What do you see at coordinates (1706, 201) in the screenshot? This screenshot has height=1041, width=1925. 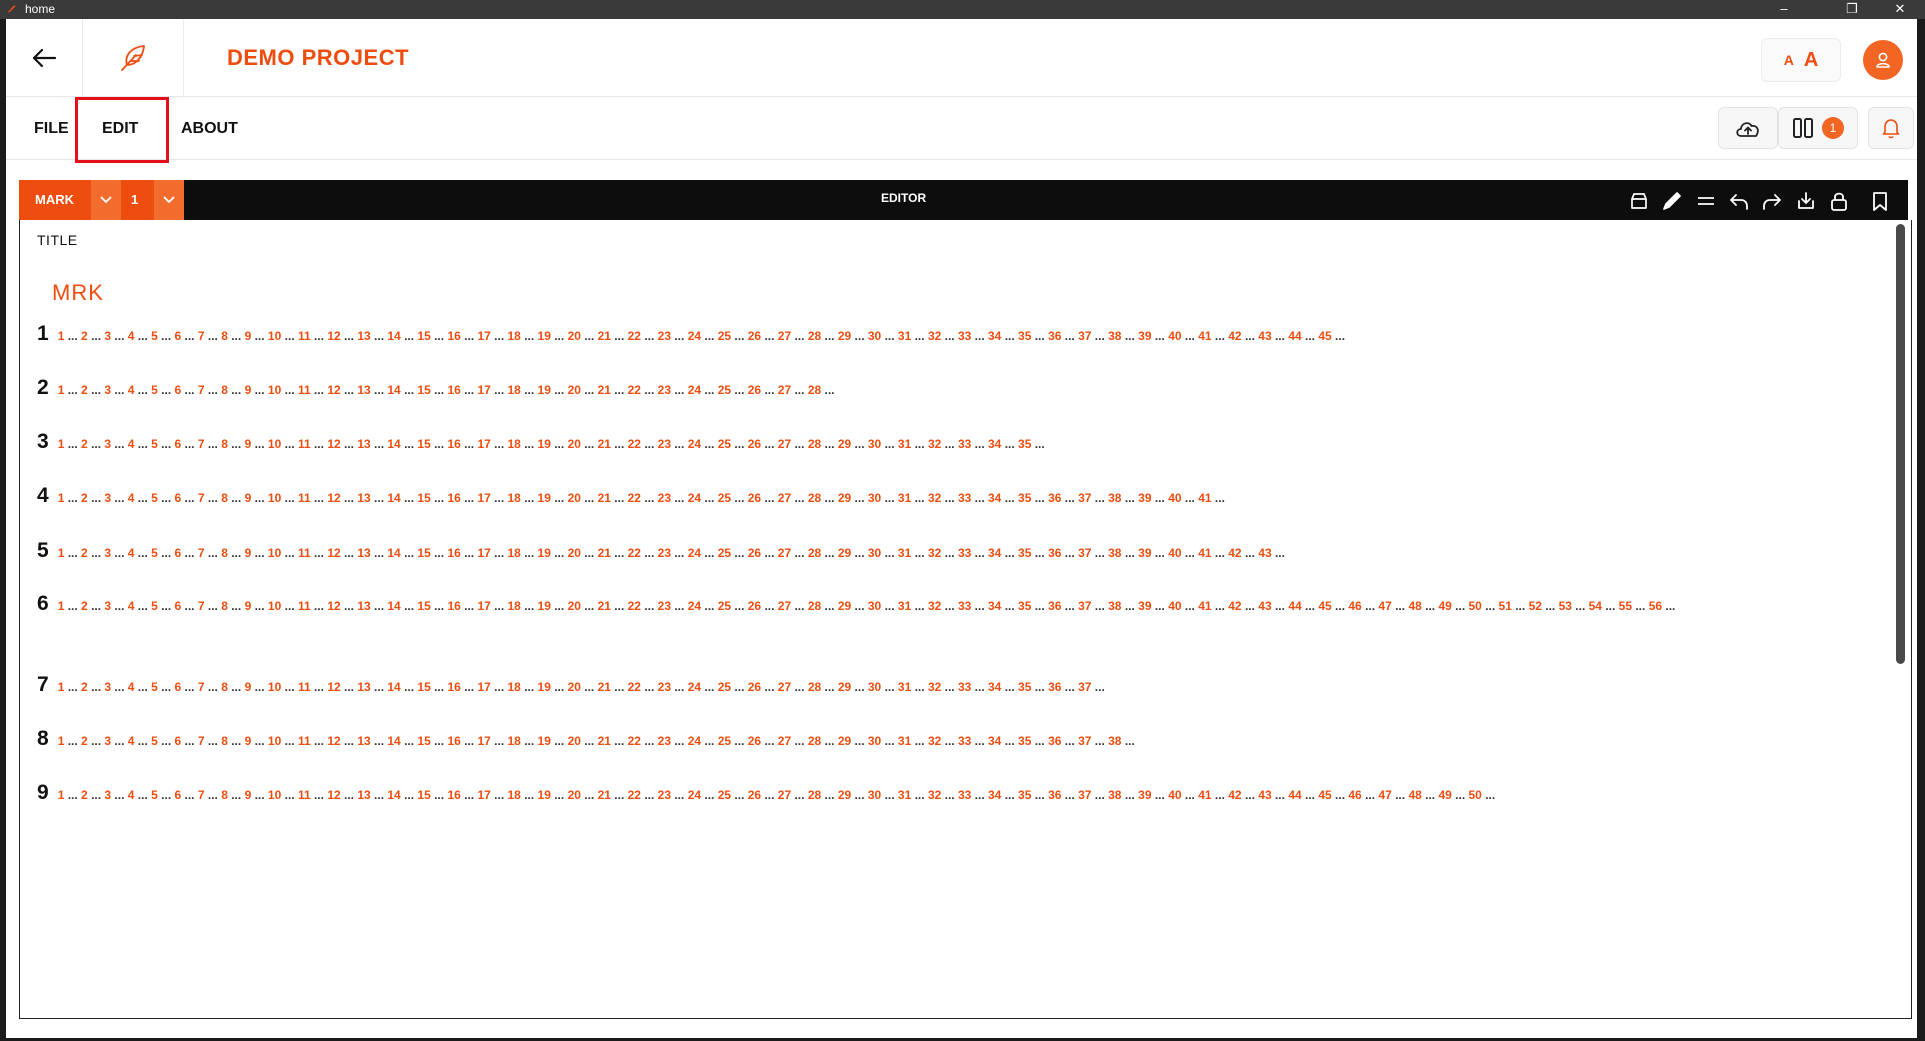 I see `equals-icon` at bounding box center [1706, 201].